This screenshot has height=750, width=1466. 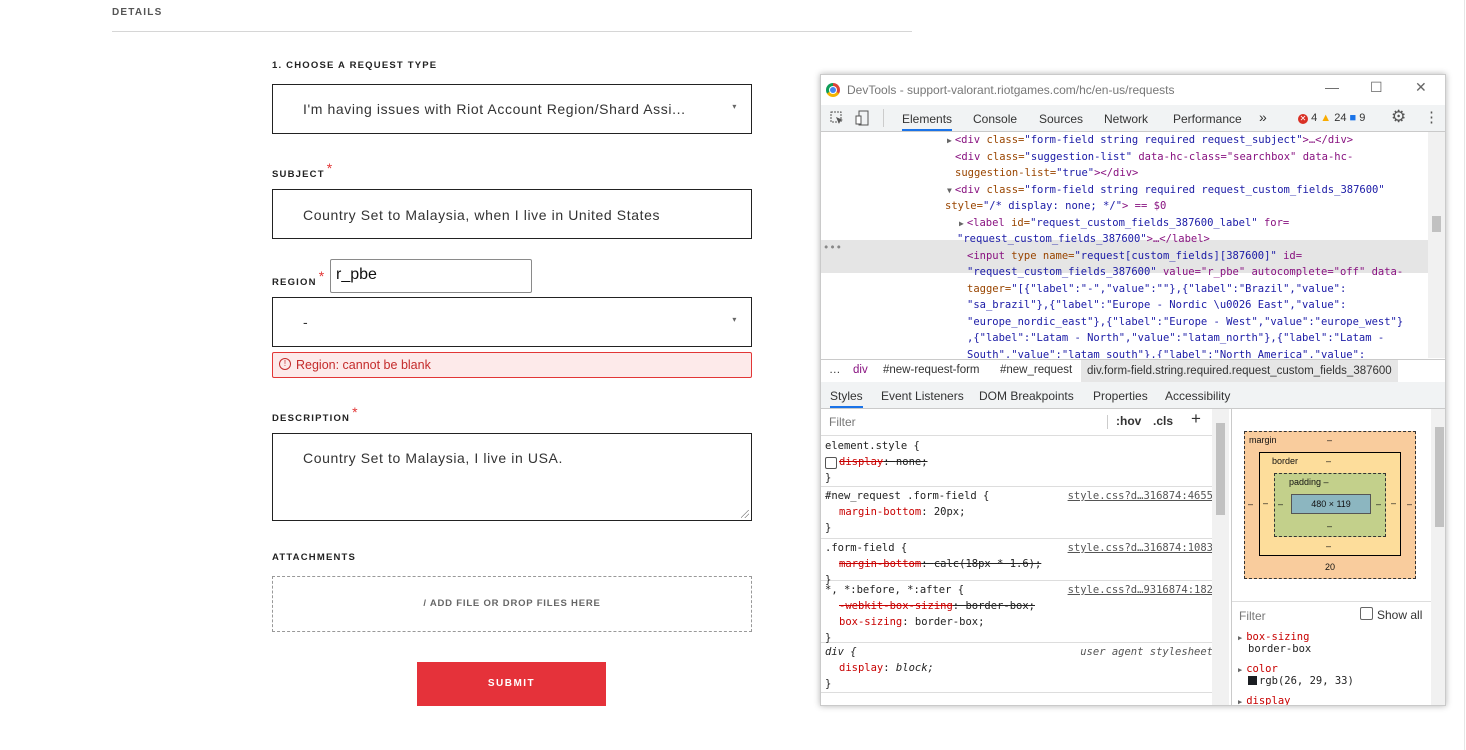 I want to click on node-options-icon: •••, so click(x=832, y=248).